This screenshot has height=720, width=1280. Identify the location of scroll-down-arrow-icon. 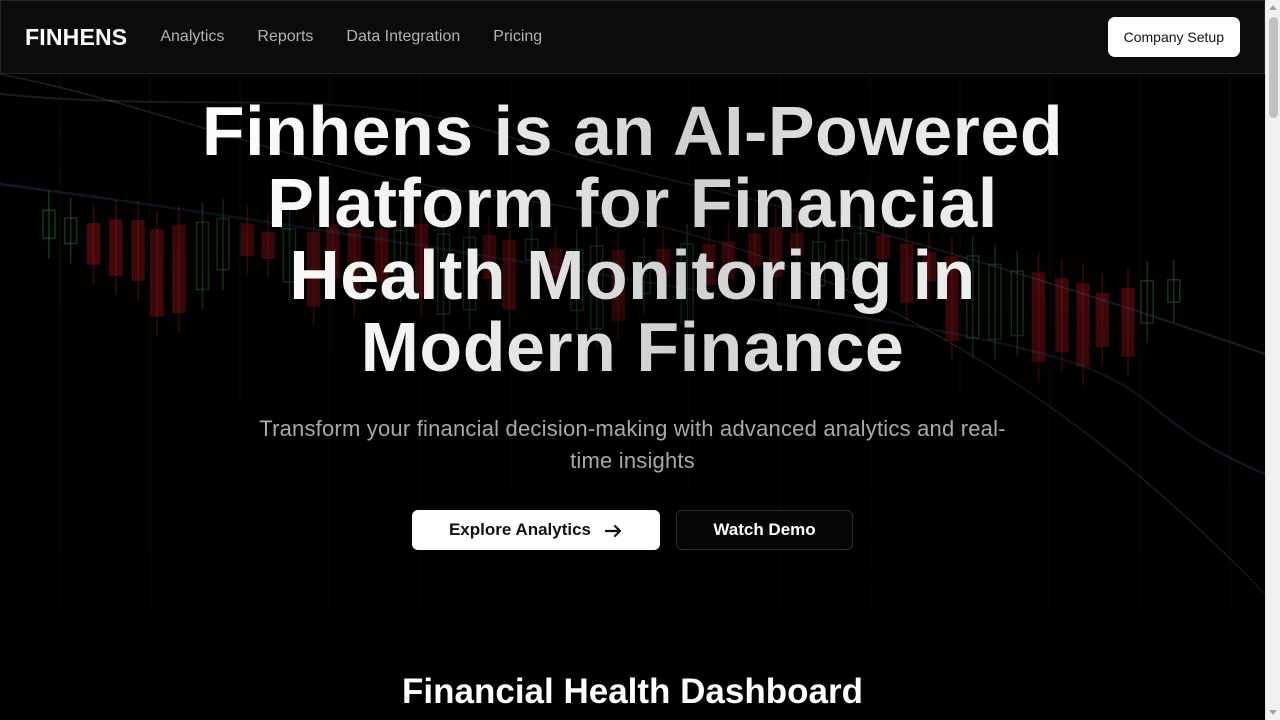
(1273, 712).